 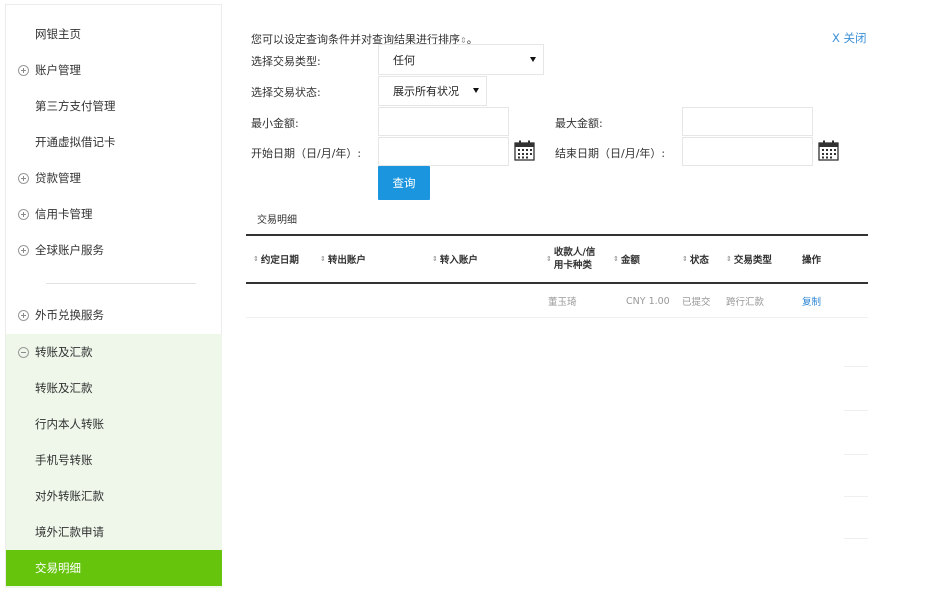 What do you see at coordinates (745, 302) in the screenshot?
I see `cell-type: 跨行汇款` at bounding box center [745, 302].